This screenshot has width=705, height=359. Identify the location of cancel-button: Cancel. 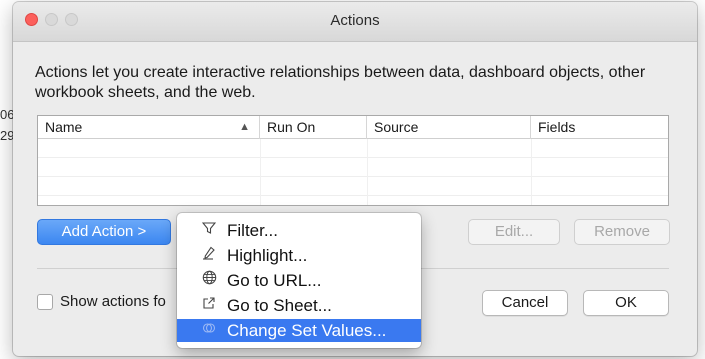
(525, 303).